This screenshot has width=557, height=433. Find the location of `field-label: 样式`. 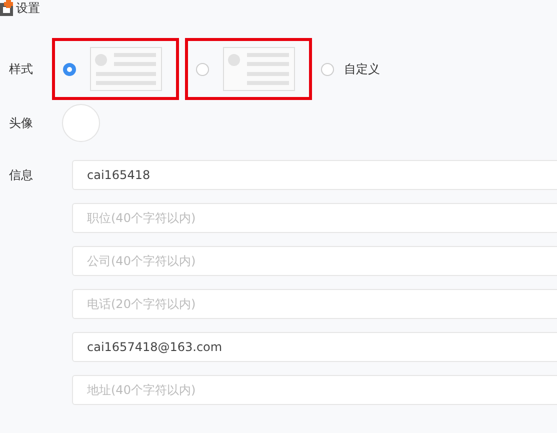

field-label: 样式 is located at coordinates (21, 69).